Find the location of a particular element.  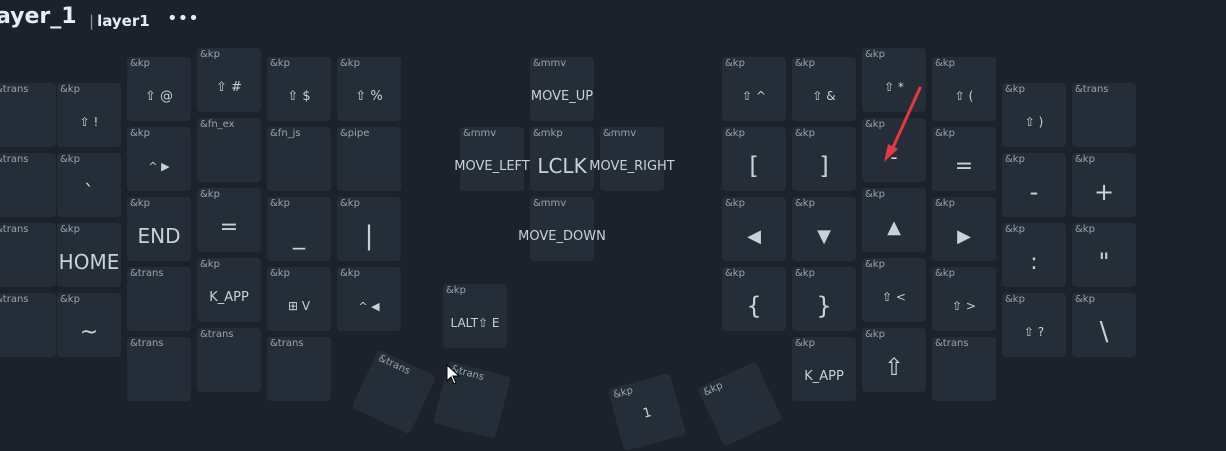

key-label: K_APP is located at coordinates (229, 297).